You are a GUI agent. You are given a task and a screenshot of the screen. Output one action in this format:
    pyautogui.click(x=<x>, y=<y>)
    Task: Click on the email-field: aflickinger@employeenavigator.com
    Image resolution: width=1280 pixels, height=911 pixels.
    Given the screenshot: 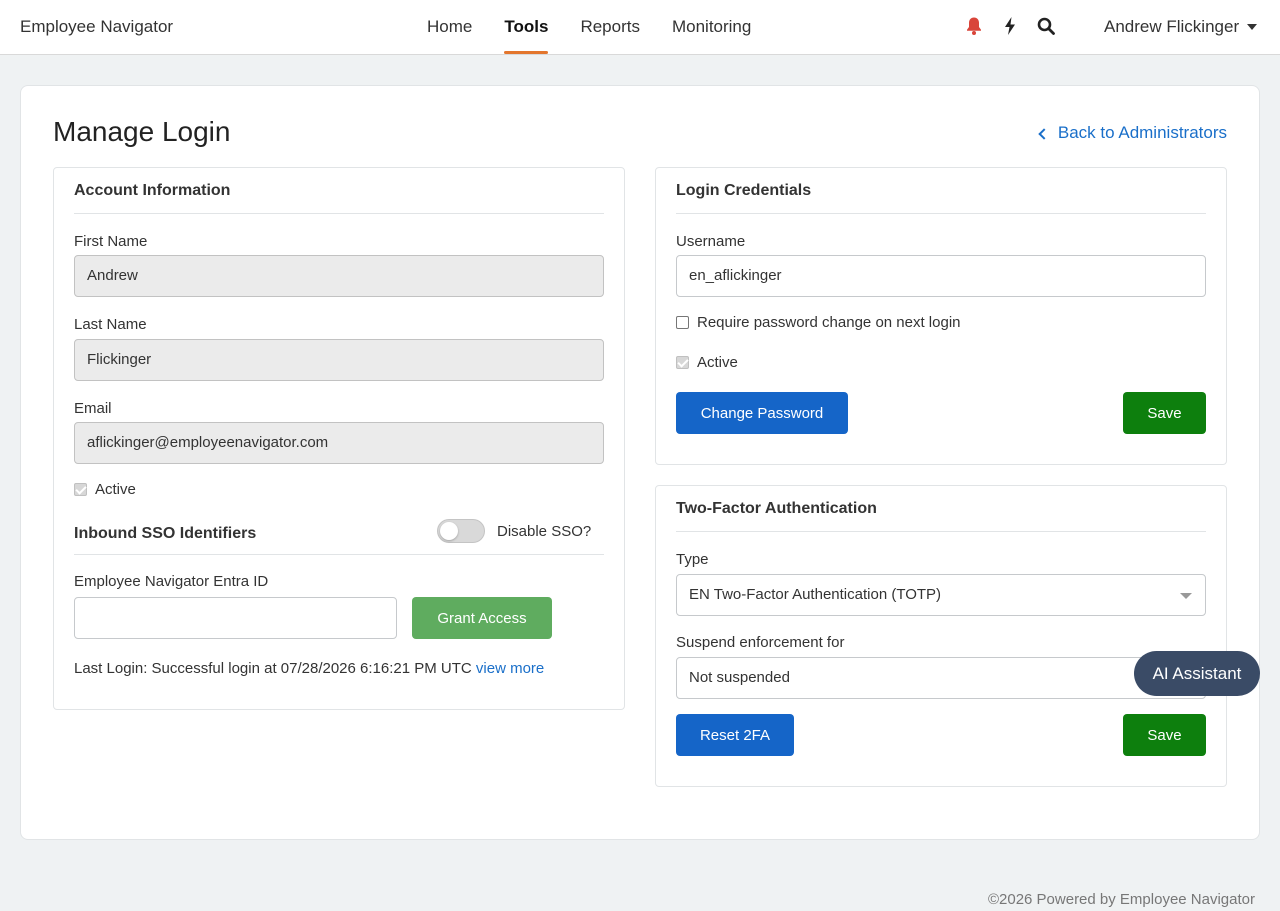 What is the action you would take?
    pyautogui.click(x=339, y=443)
    